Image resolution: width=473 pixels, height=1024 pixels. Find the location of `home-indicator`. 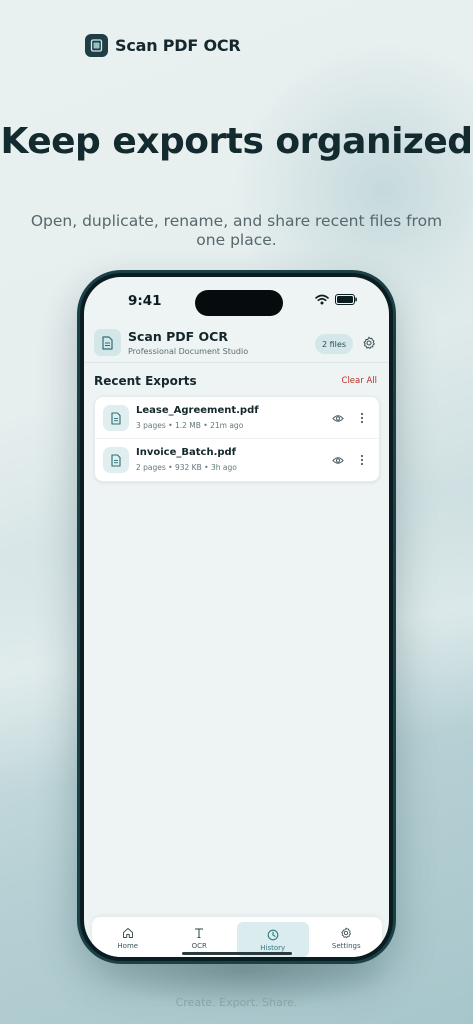

home-indicator is located at coordinates (237, 953).